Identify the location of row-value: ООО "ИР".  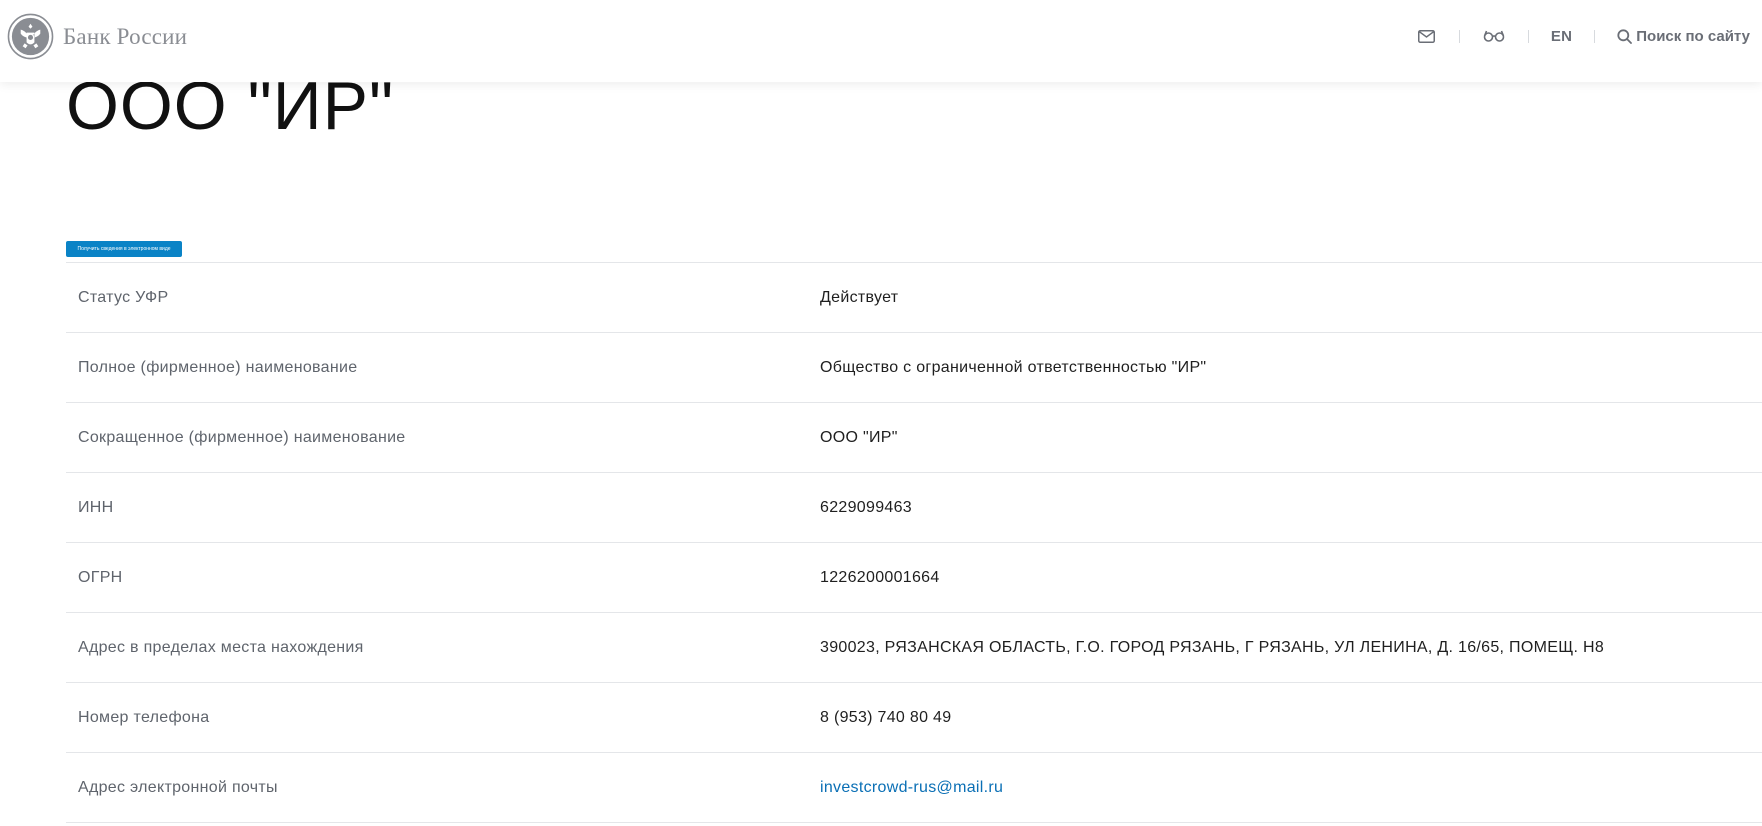
(859, 437).